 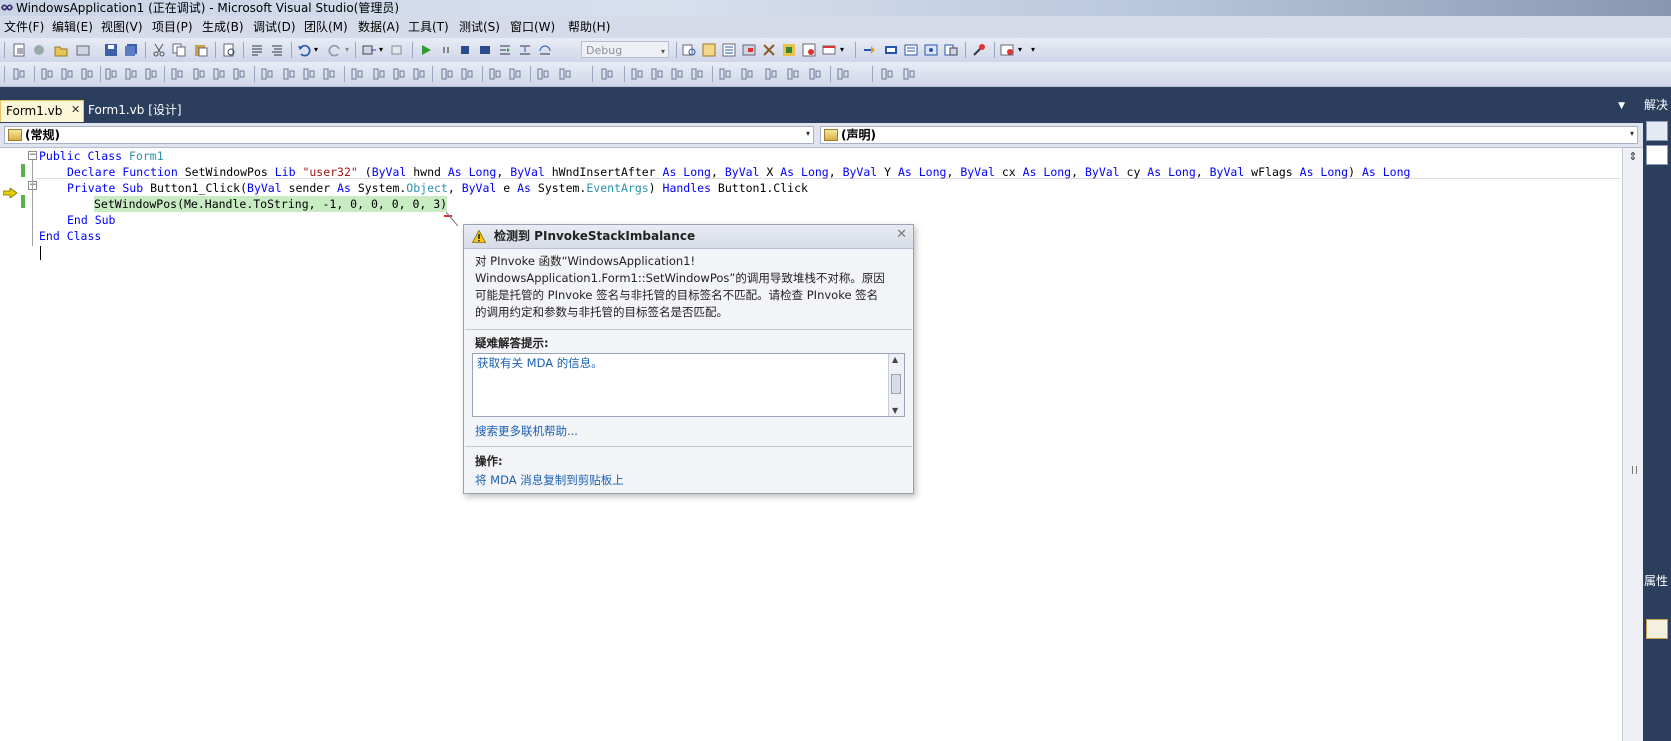 I want to click on add-item-icon, so click(x=39, y=50).